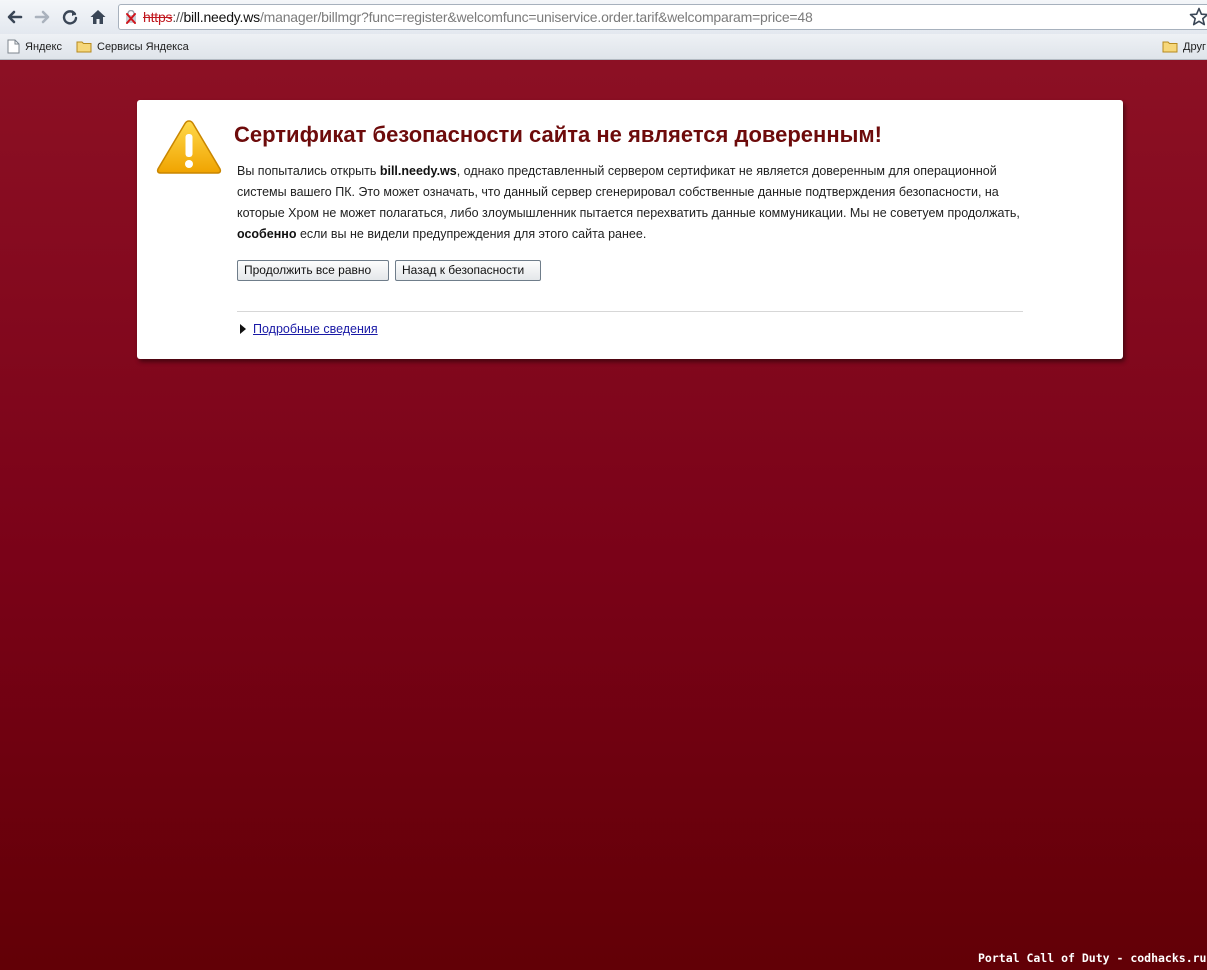 The image size is (1207, 970). I want to click on reload-button, so click(70, 17).